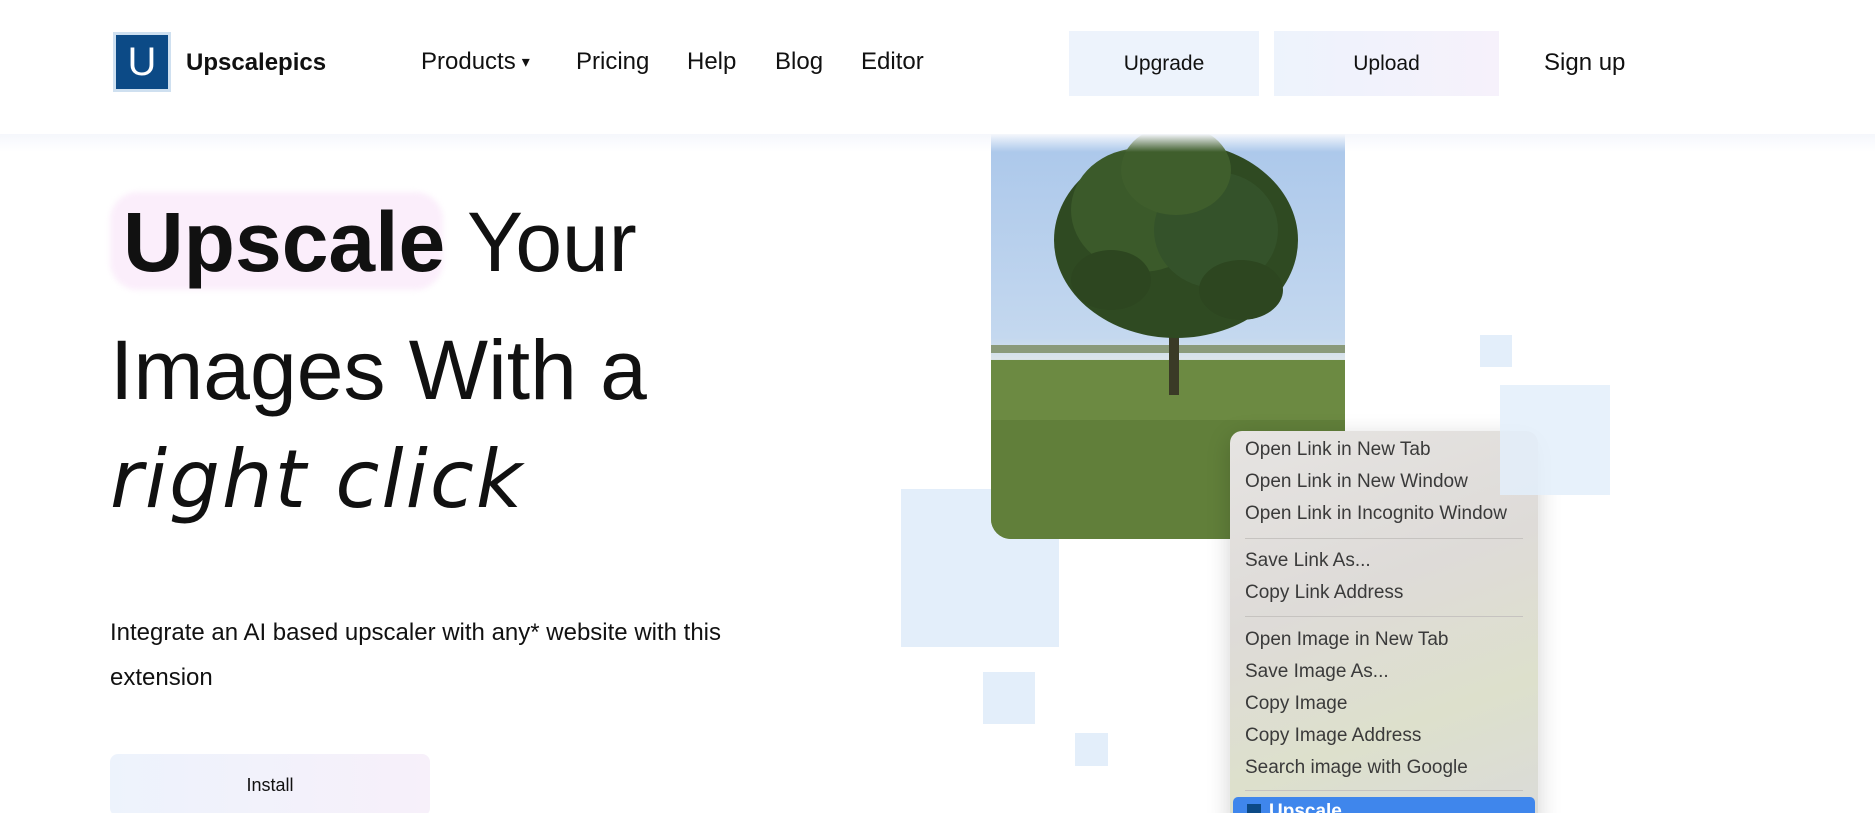 The height and width of the screenshot is (813, 1875). Describe the element at coordinates (1584, 63) in the screenshot. I see `signup-link: Sign up` at that location.